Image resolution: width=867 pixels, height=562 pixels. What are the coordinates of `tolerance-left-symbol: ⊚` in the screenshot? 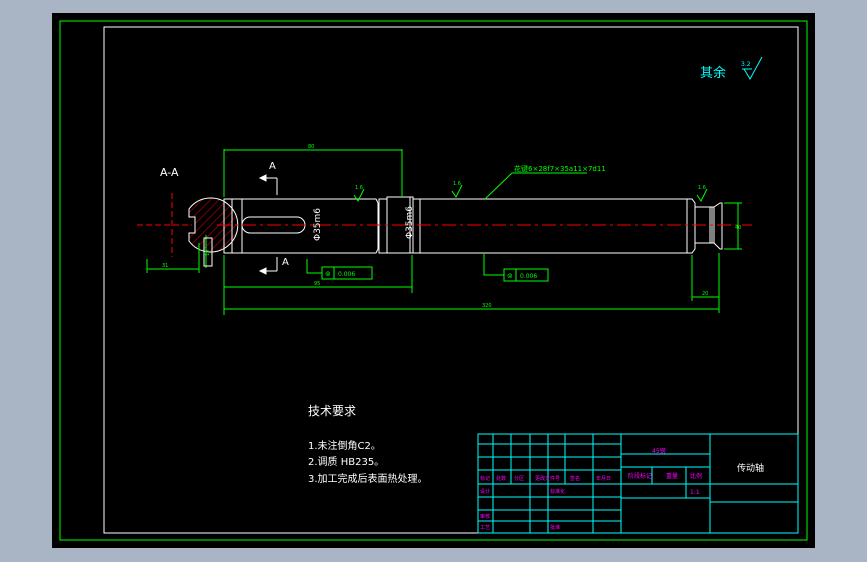 It's located at (328, 274).